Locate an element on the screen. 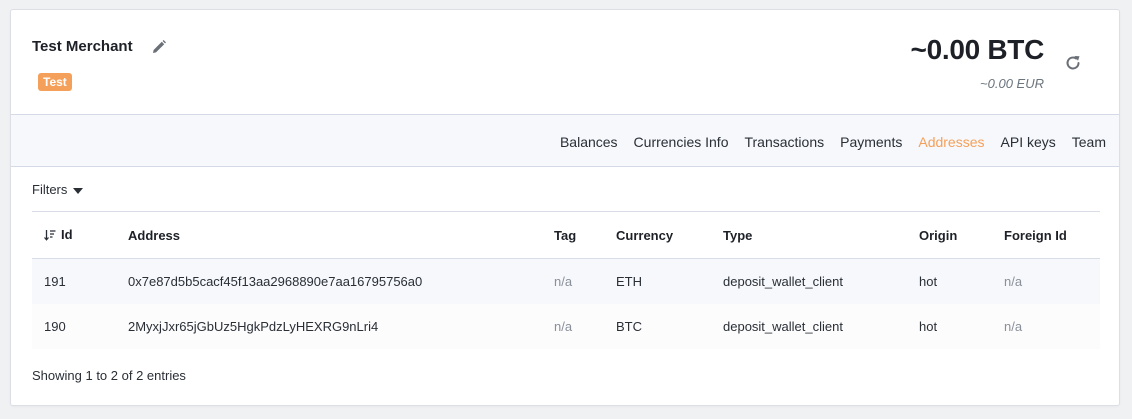 The width and height of the screenshot is (1132, 419). column-header-foreign-id: Foreign Id is located at coordinates (1052, 235).